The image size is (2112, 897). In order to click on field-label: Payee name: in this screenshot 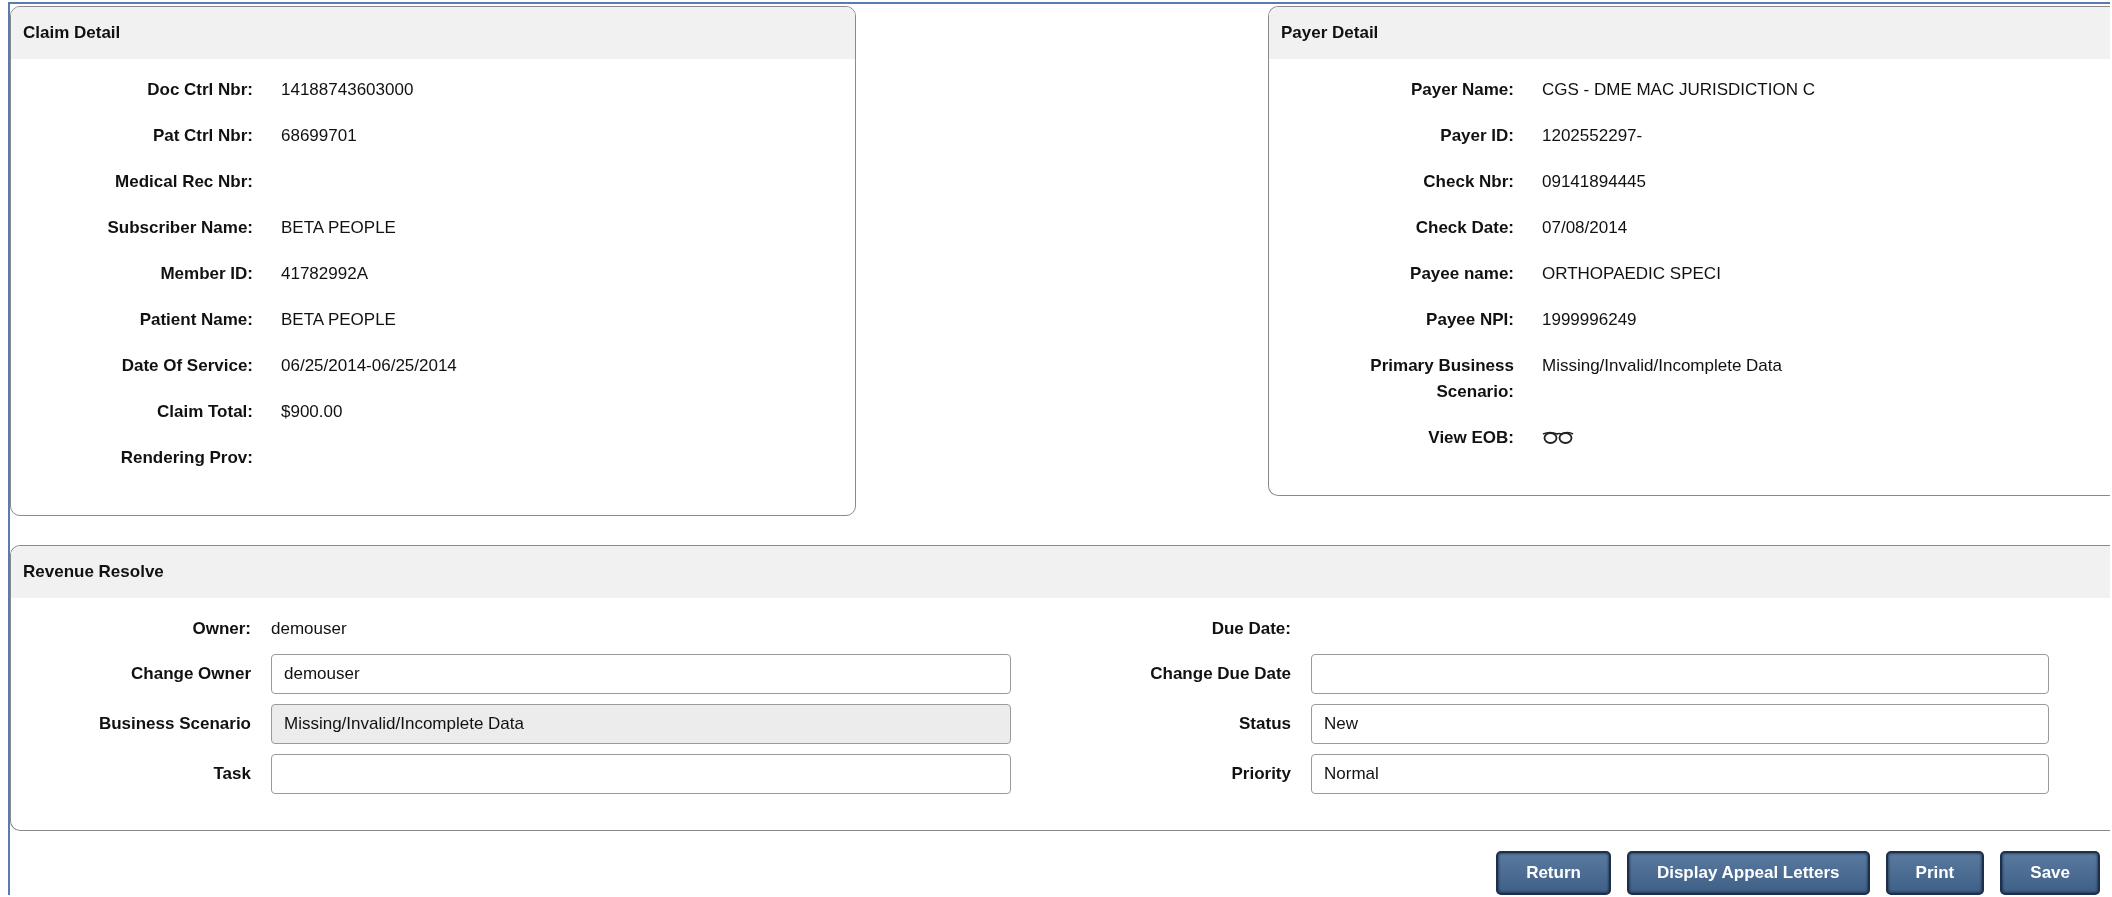, I will do `click(1461, 274)`.